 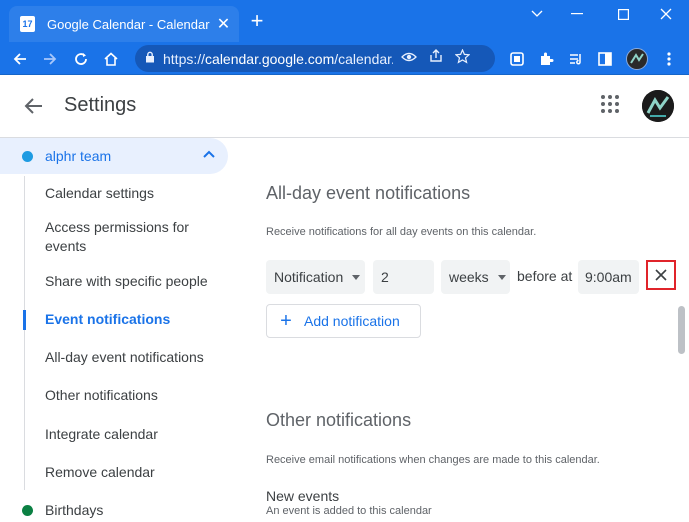 What do you see at coordinates (576, 59) in the screenshot?
I see `media-queue-icon` at bounding box center [576, 59].